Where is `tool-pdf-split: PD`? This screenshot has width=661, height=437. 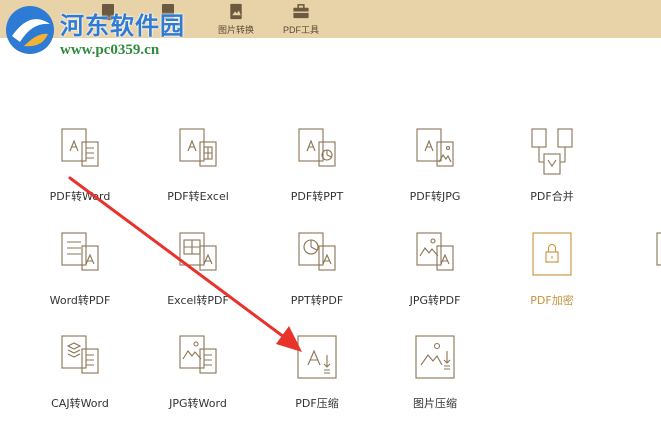 tool-pdf-split: PD is located at coordinates (637, 171).